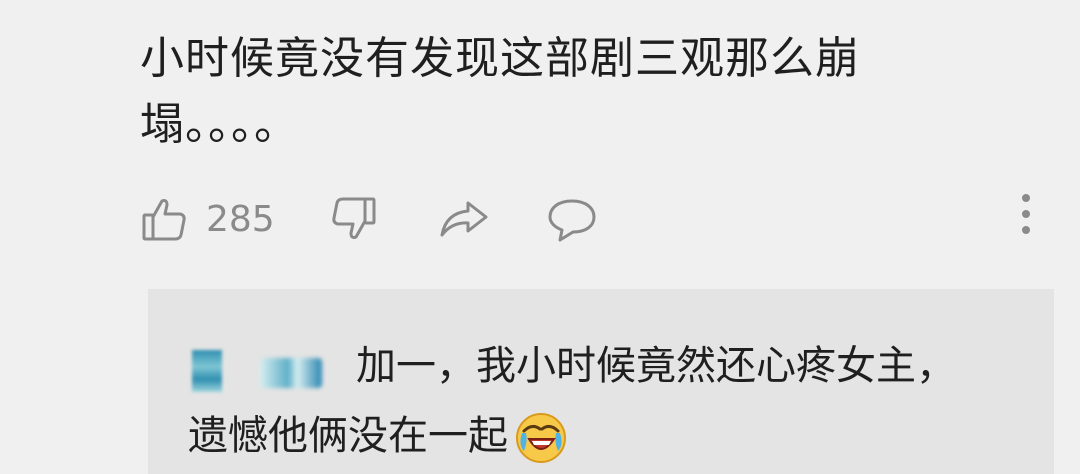  I want to click on like-count: 285, so click(240, 219).